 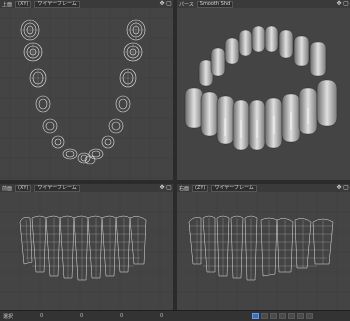 What do you see at coordinates (184, 188) in the screenshot?
I see `view-label: 右面` at bounding box center [184, 188].